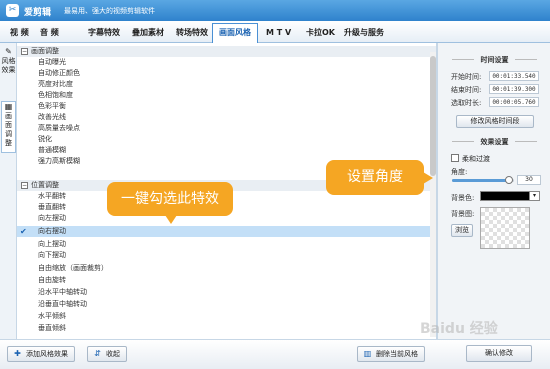  I want to click on tab-karaoke: 卡拉OK, so click(320, 33).